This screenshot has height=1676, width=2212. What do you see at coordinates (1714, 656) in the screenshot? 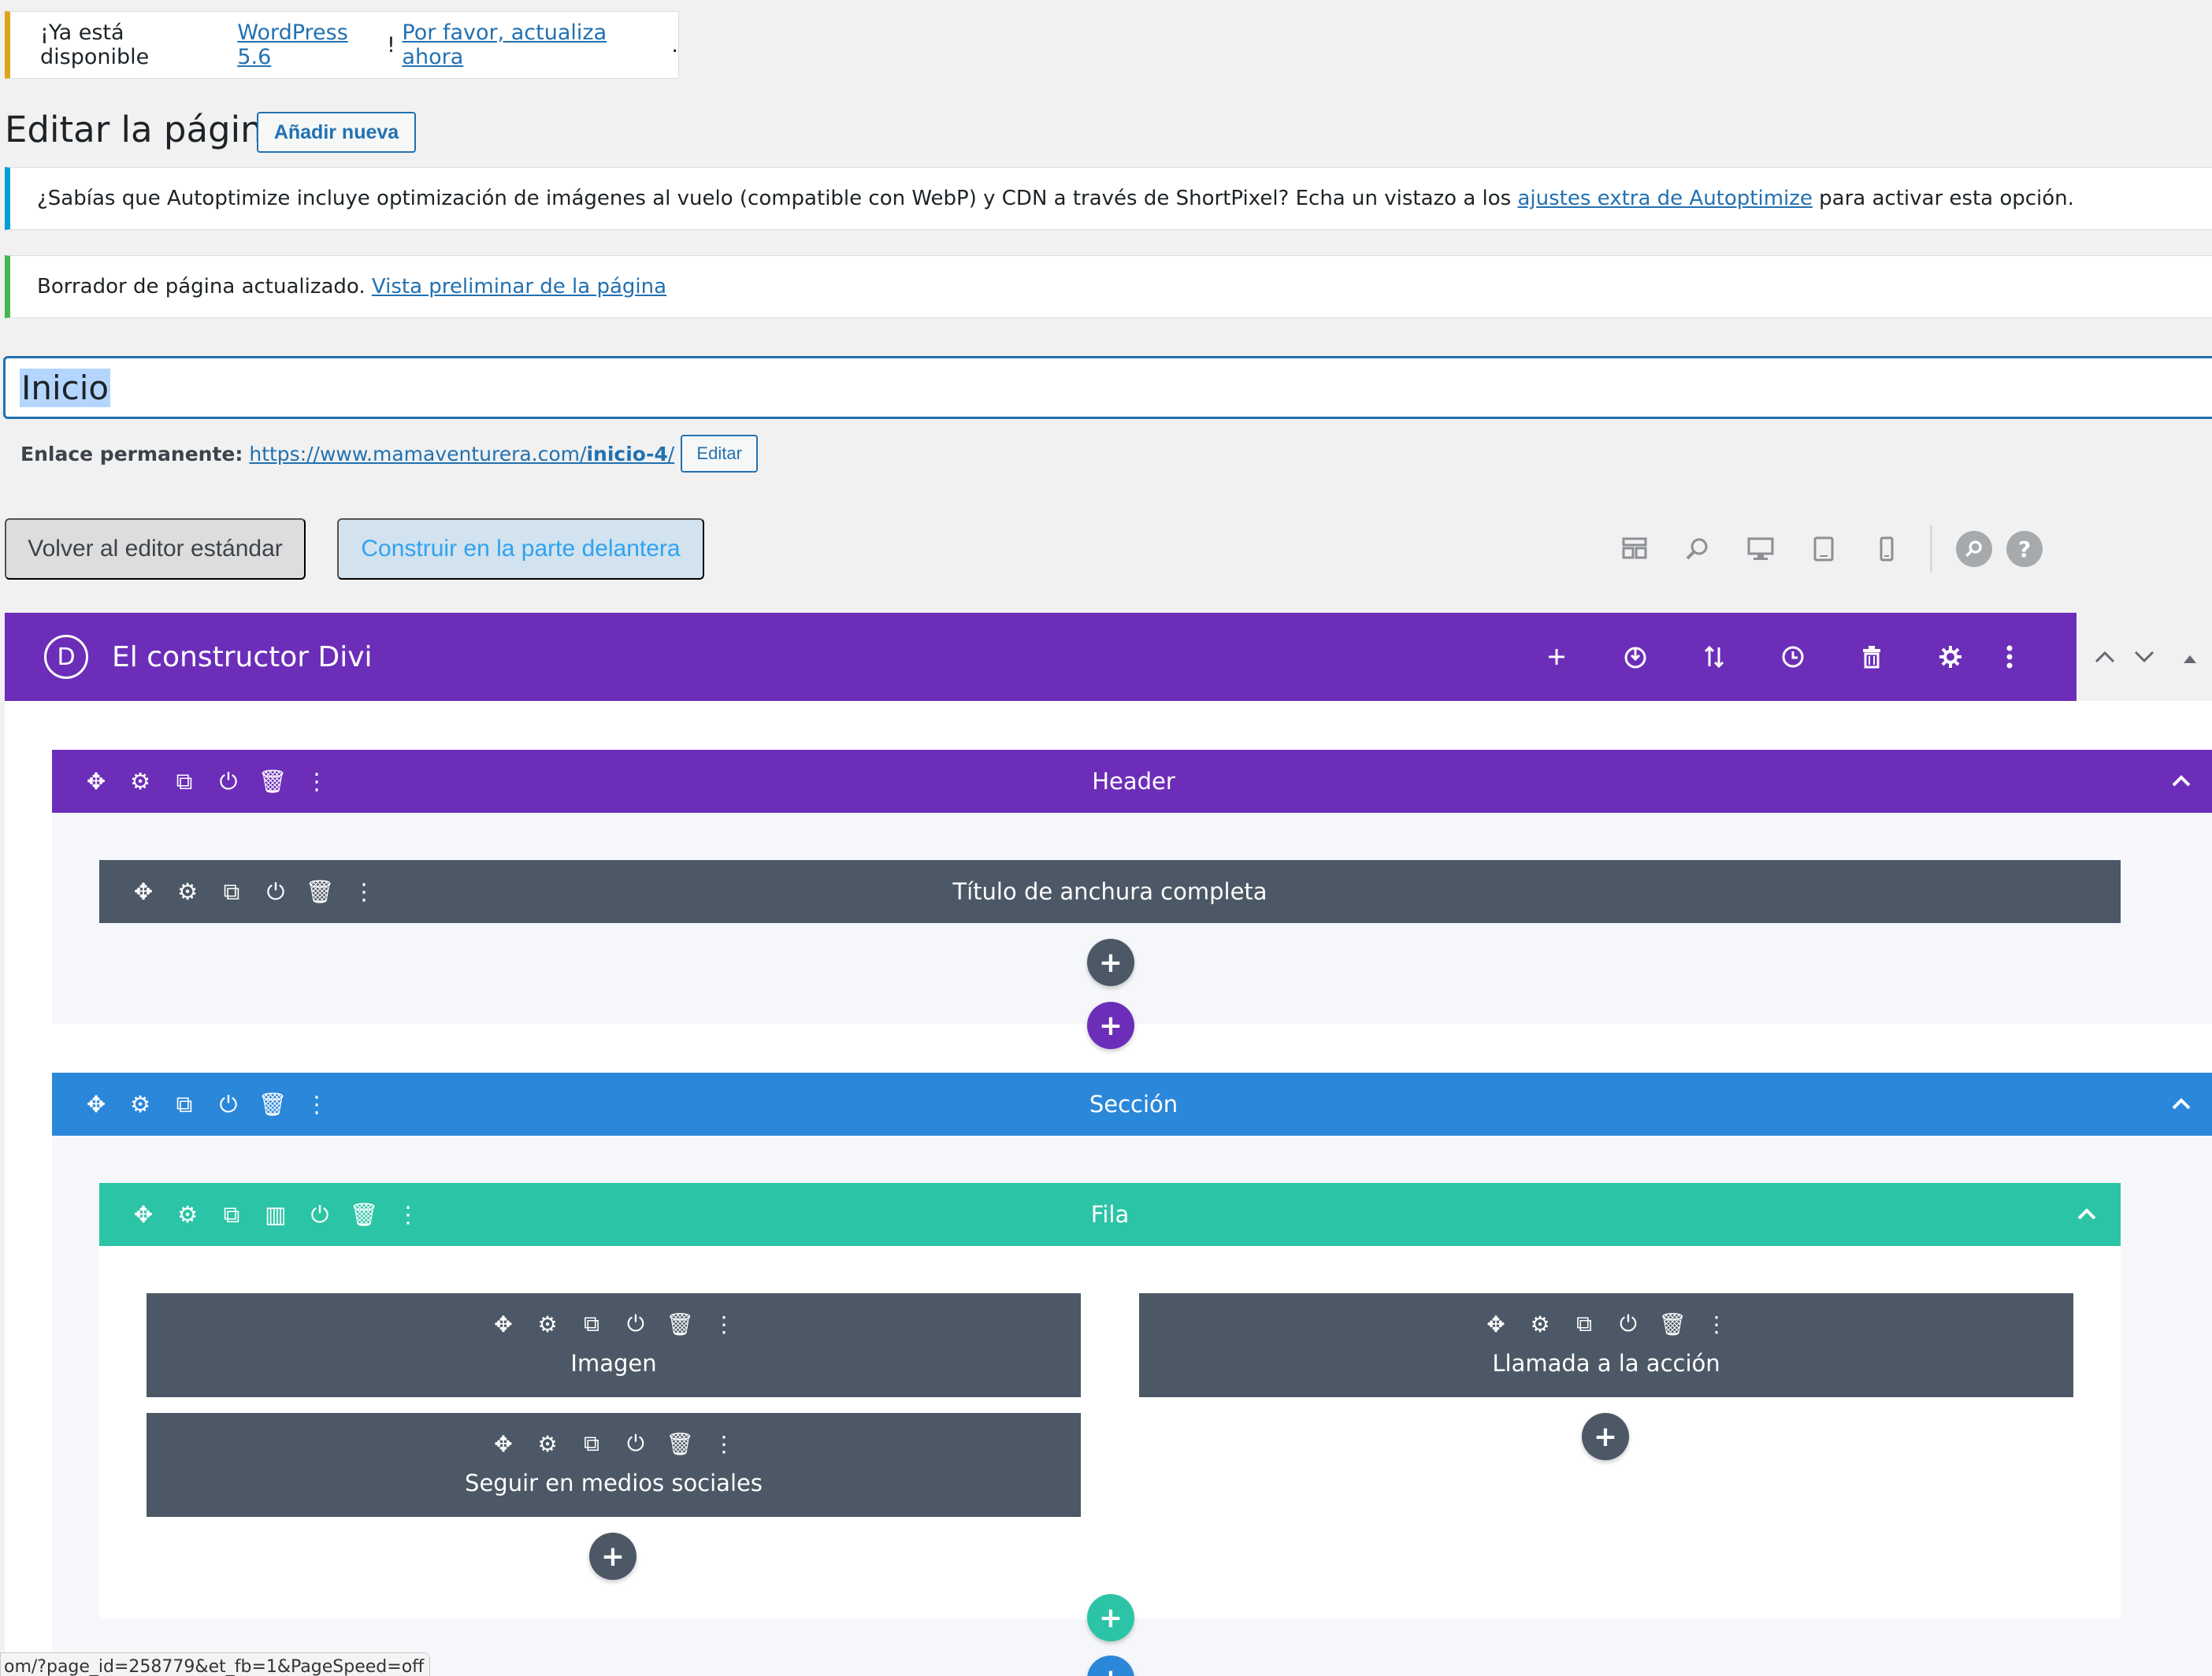
I see `sort-icon` at bounding box center [1714, 656].